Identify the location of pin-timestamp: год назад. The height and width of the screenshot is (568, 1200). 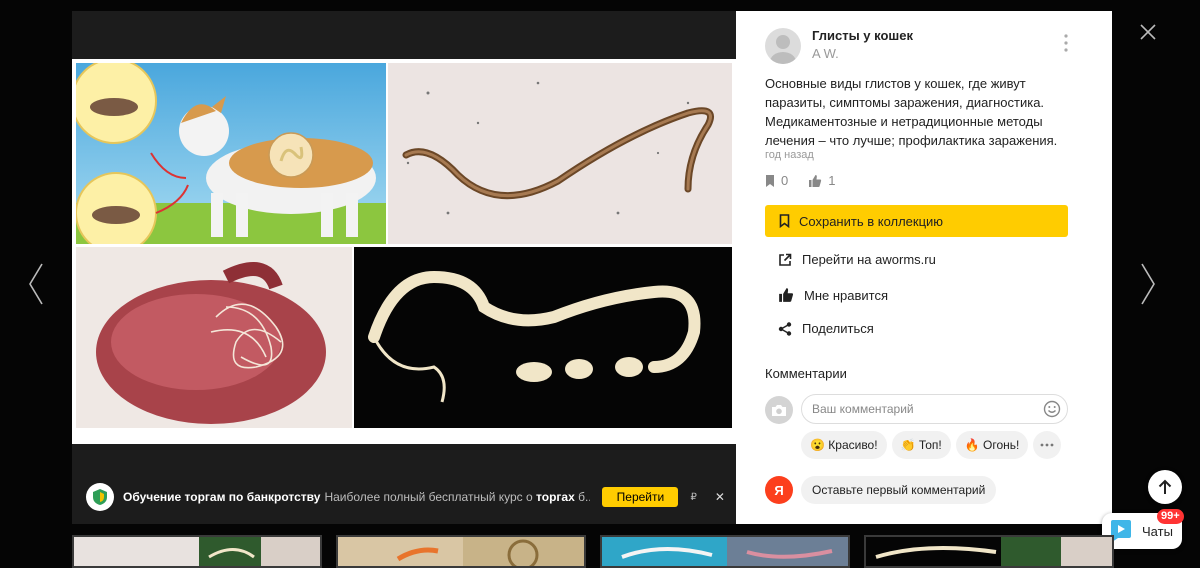
(789, 155).